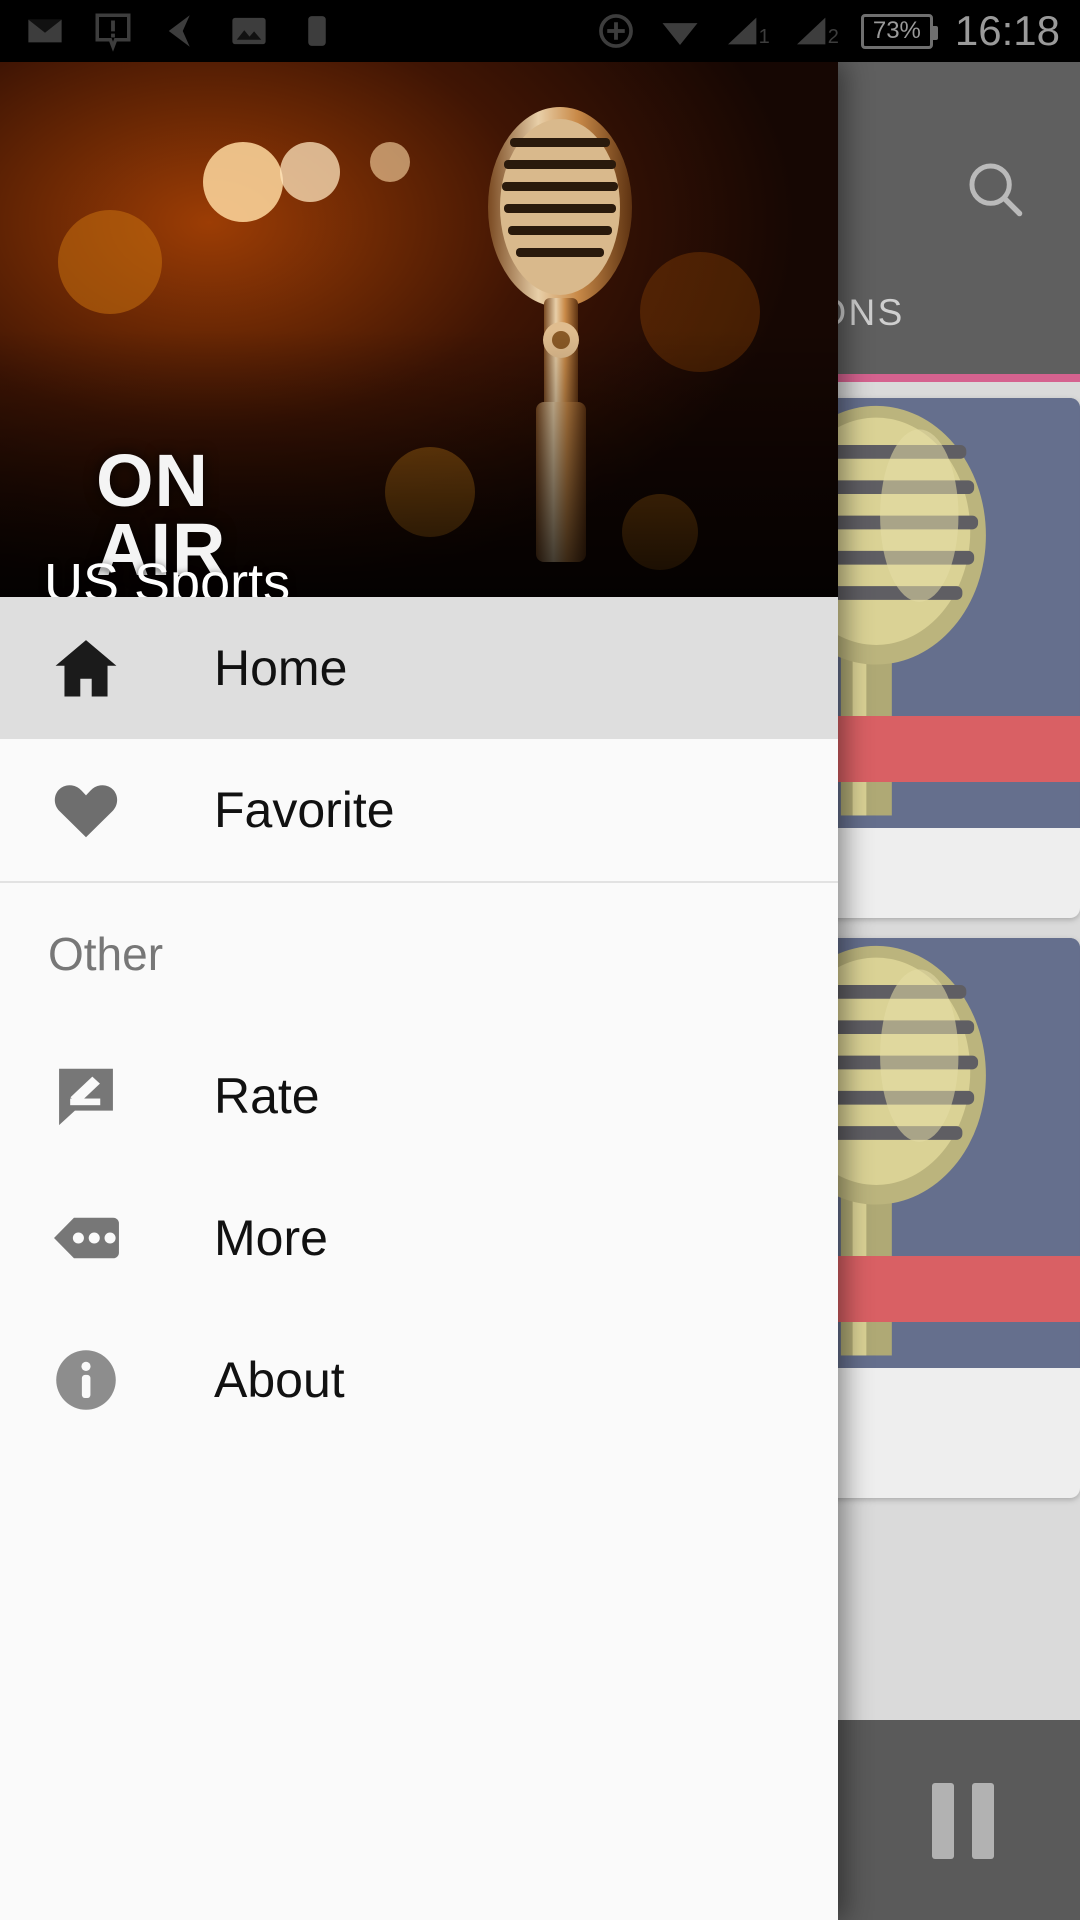 This screenshot has width=1080, height=1920. What do you see at coordinates (281, 668) in the screenshot?
I see `drawer-item-label: Home` at bounding box center [281, 668].